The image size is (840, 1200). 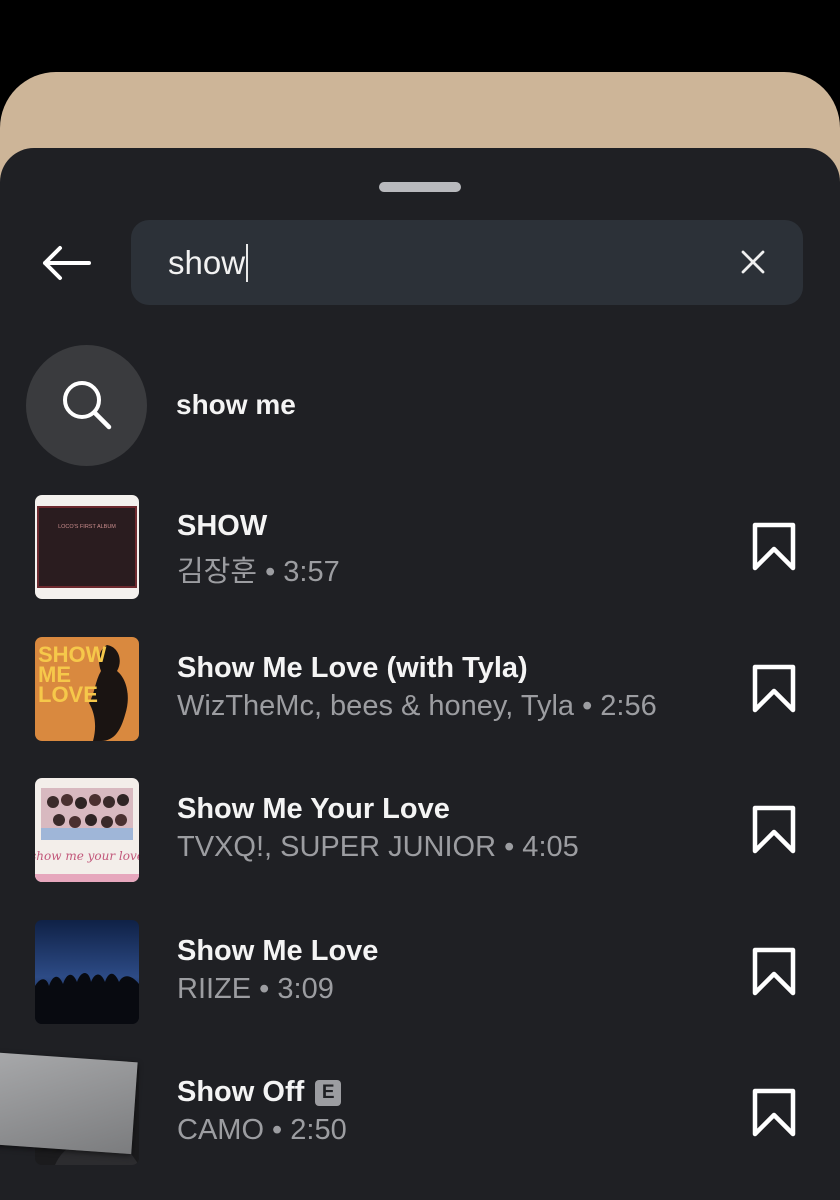 What do you see at coordinates (313, 809) in the screenshot?
I see `track-title: Show Me Your Love` at bounding box center [313, 809].